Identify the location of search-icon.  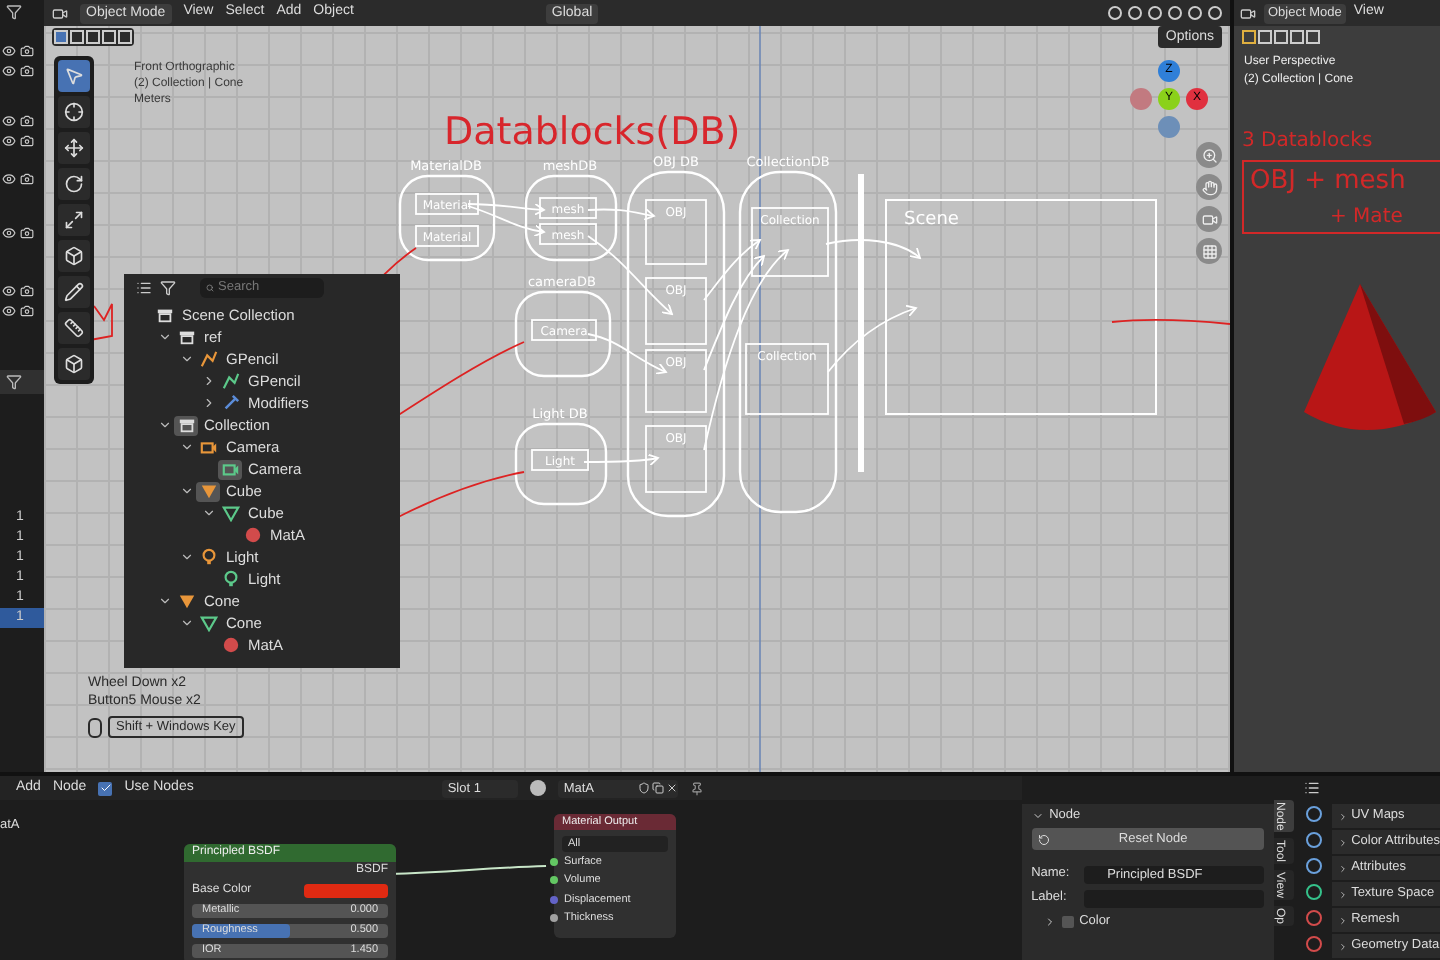
(210, 288).